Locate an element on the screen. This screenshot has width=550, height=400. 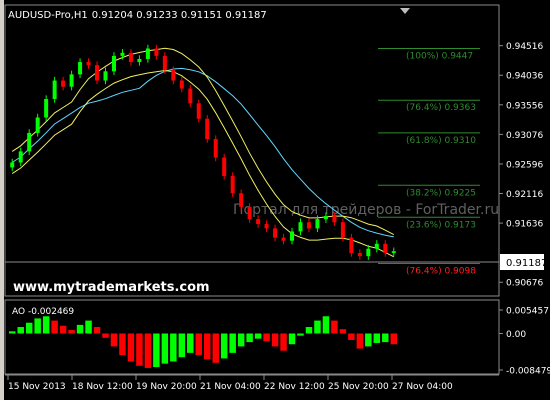
price-tick-label: 0.94516 is located at coordinates (524, 47).